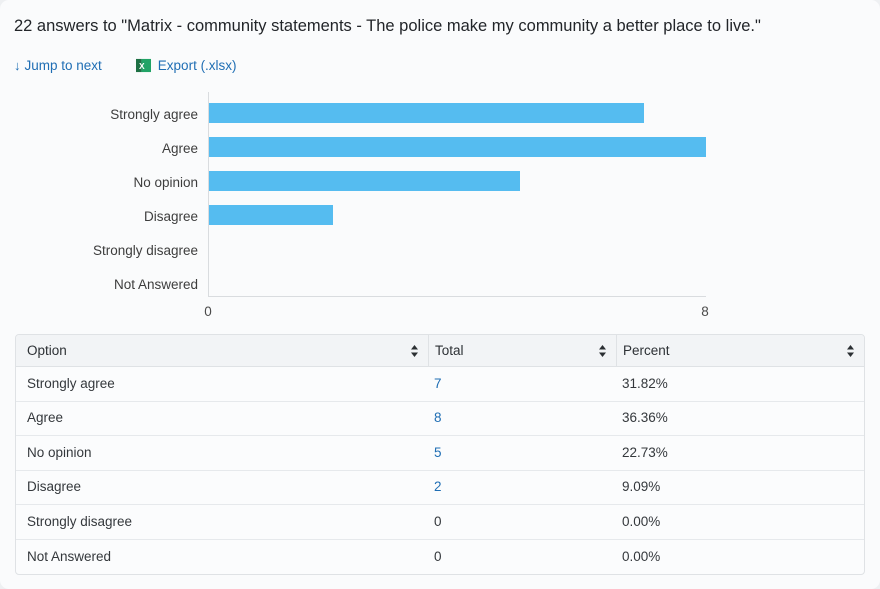  I want to click on table-header-row: Option Total Percent, so click(440, 351).